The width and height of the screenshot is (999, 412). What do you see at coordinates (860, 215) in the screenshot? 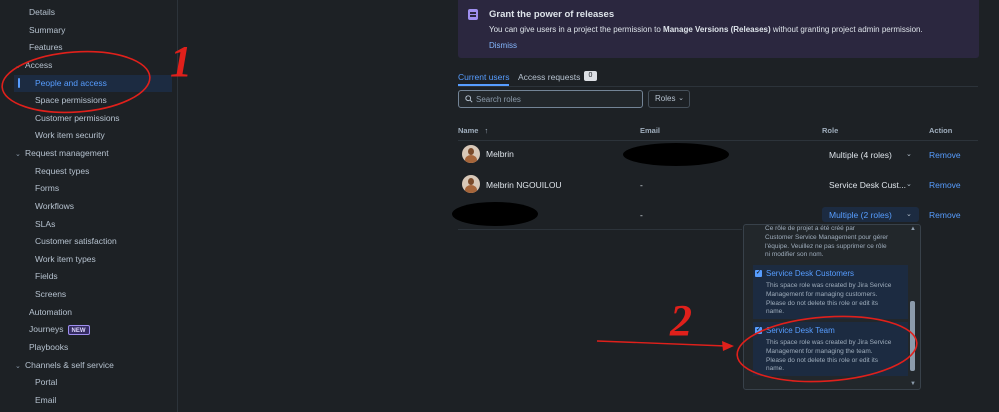
I see `role-select: Multiple (2 roles)` at bounding box center [860, 215].